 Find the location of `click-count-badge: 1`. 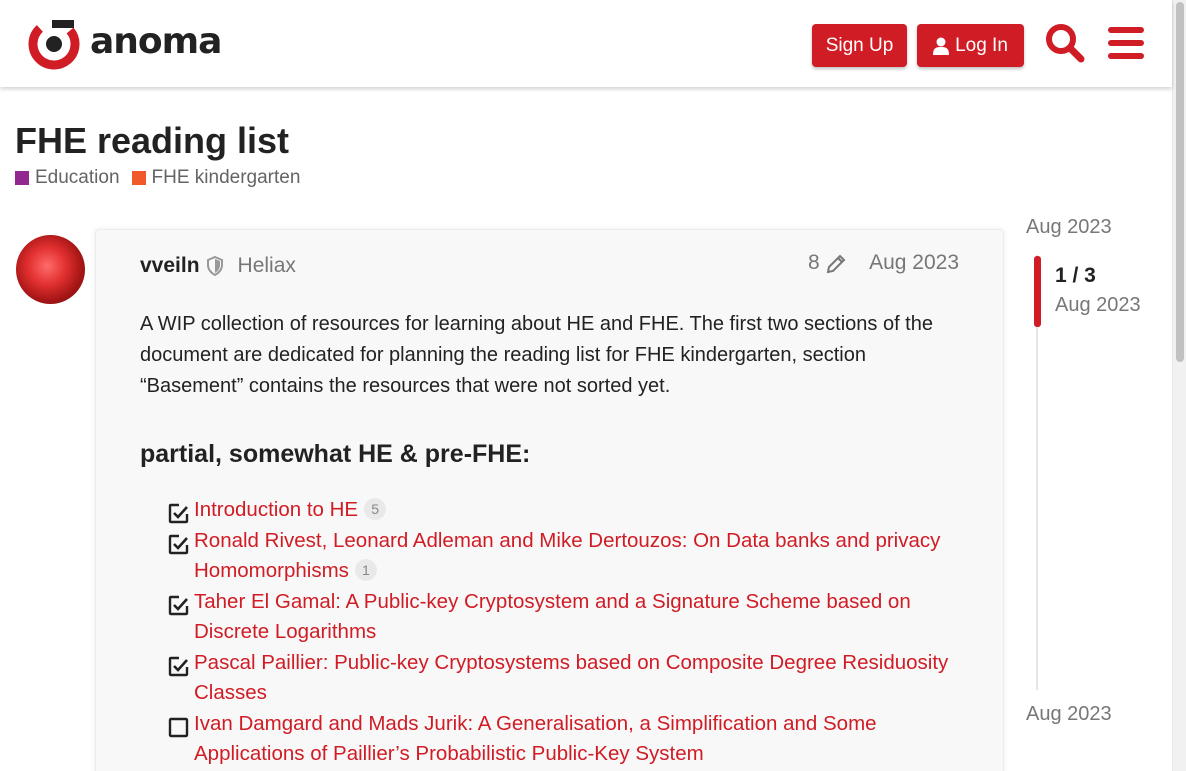

click-count-badge: 1 is located at coordinates (365, 570).